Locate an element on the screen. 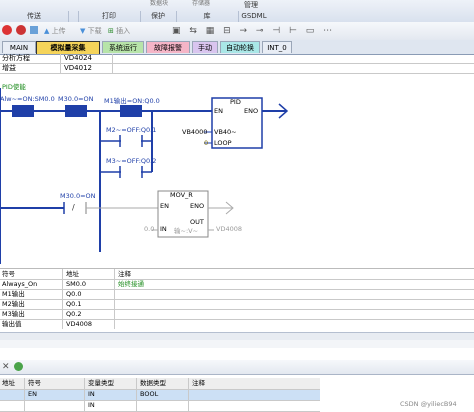 This screenshot has height=412, width=474. insert-icon: ⊞ is located at coordinates (111, 31).